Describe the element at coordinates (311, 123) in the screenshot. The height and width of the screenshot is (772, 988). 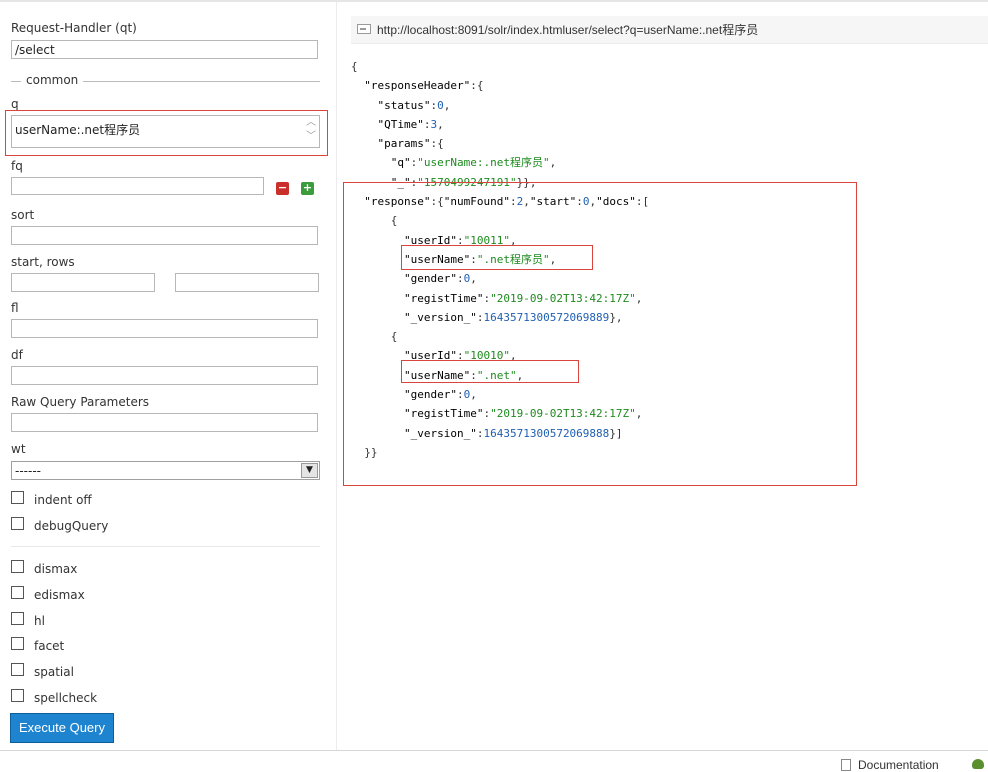
I see `scroll-up-icon: ︿` at that location.